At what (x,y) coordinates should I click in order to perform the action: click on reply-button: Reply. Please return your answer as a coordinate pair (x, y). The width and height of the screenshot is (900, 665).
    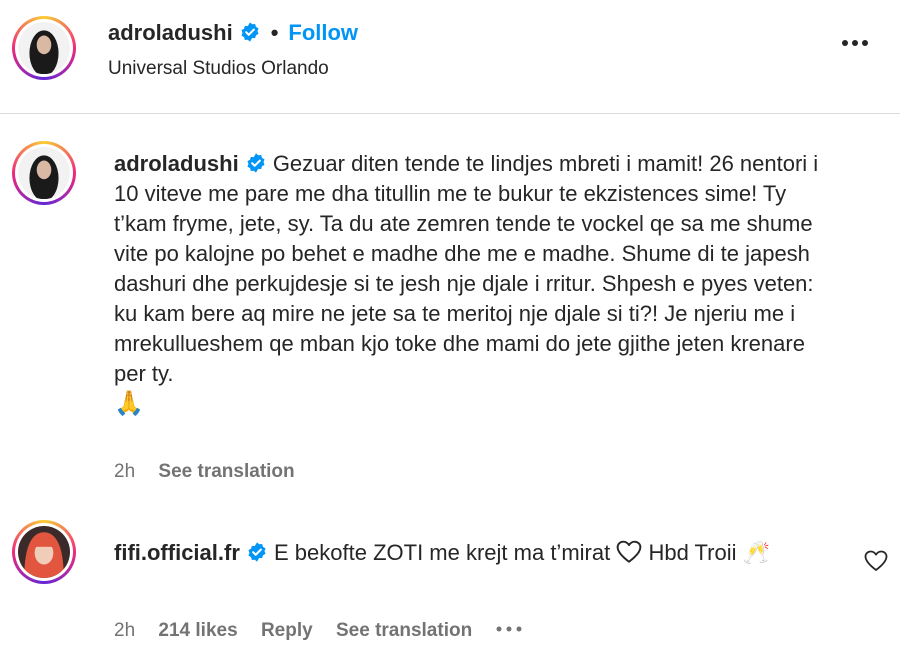
    Looking at the image, I should click on (287, 630).